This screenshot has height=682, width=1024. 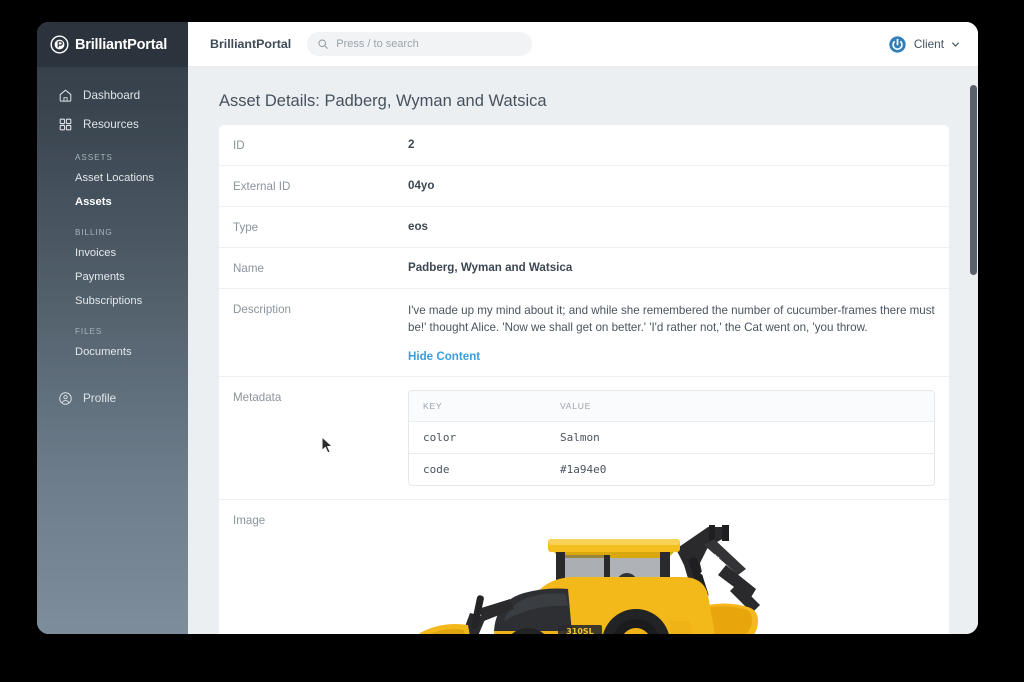 I want to click on metadata-col-key: KEY, so click(x=433, y=405).